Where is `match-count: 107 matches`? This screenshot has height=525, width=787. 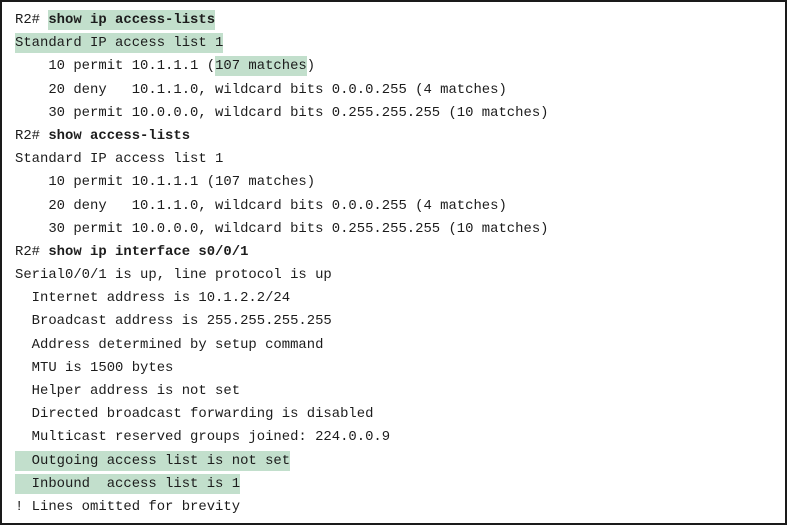
match-count: 107 matches is located at coordinates (261, 66).